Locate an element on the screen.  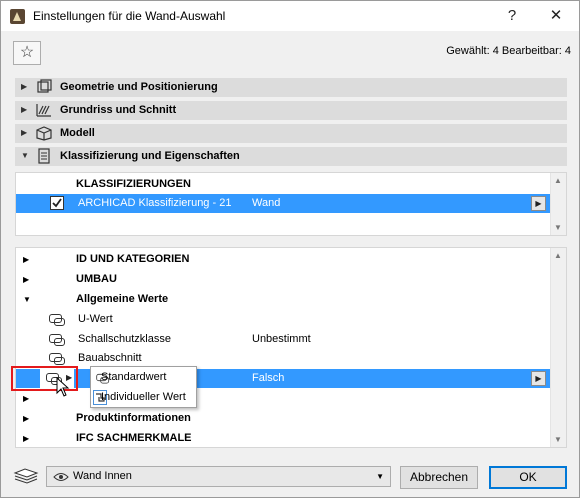
layers-icon is located at coordinates (26, 476).